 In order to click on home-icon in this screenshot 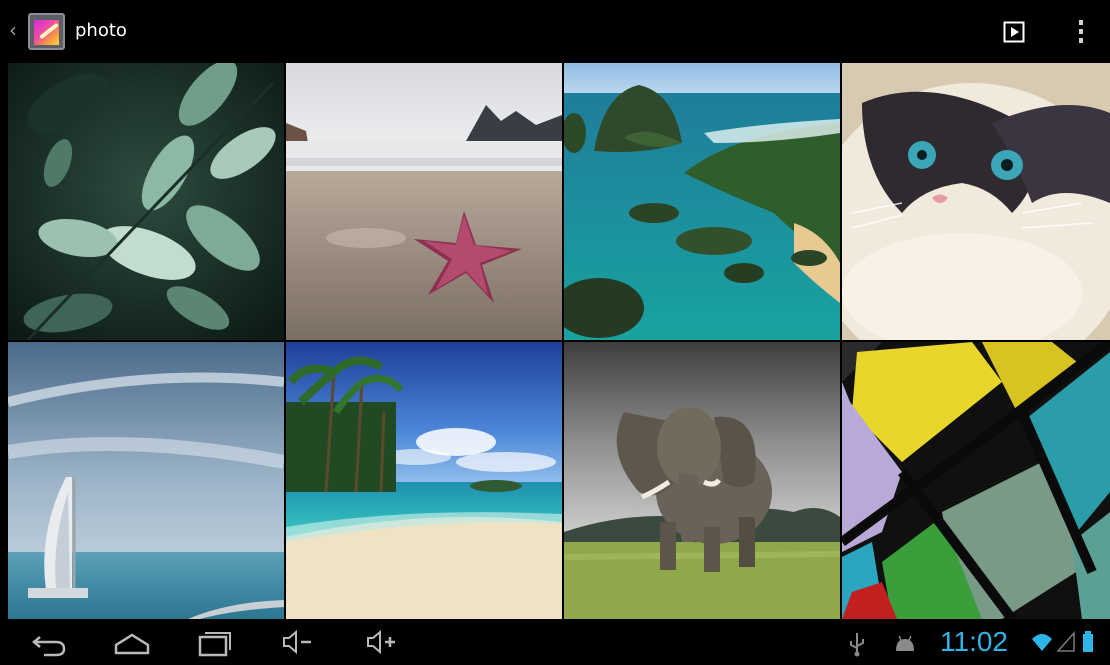, I will do `click(132, 642)`.